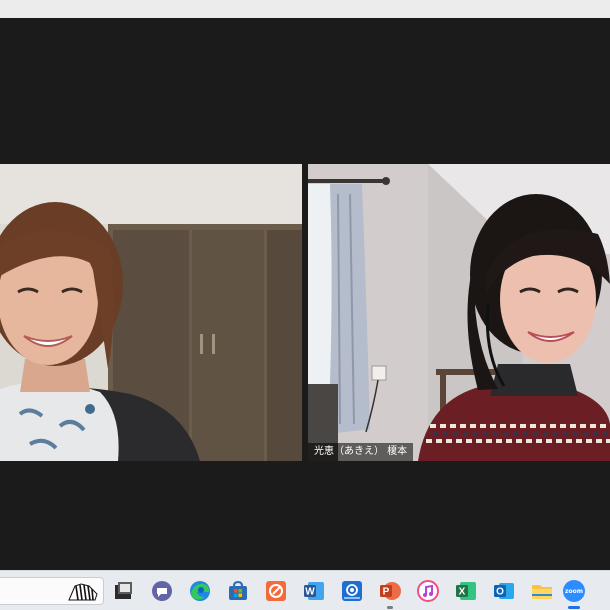 This screenshot has width=610, height=610. I want to click on windows-taskbar: W P X O zoom, so click(305, 590).